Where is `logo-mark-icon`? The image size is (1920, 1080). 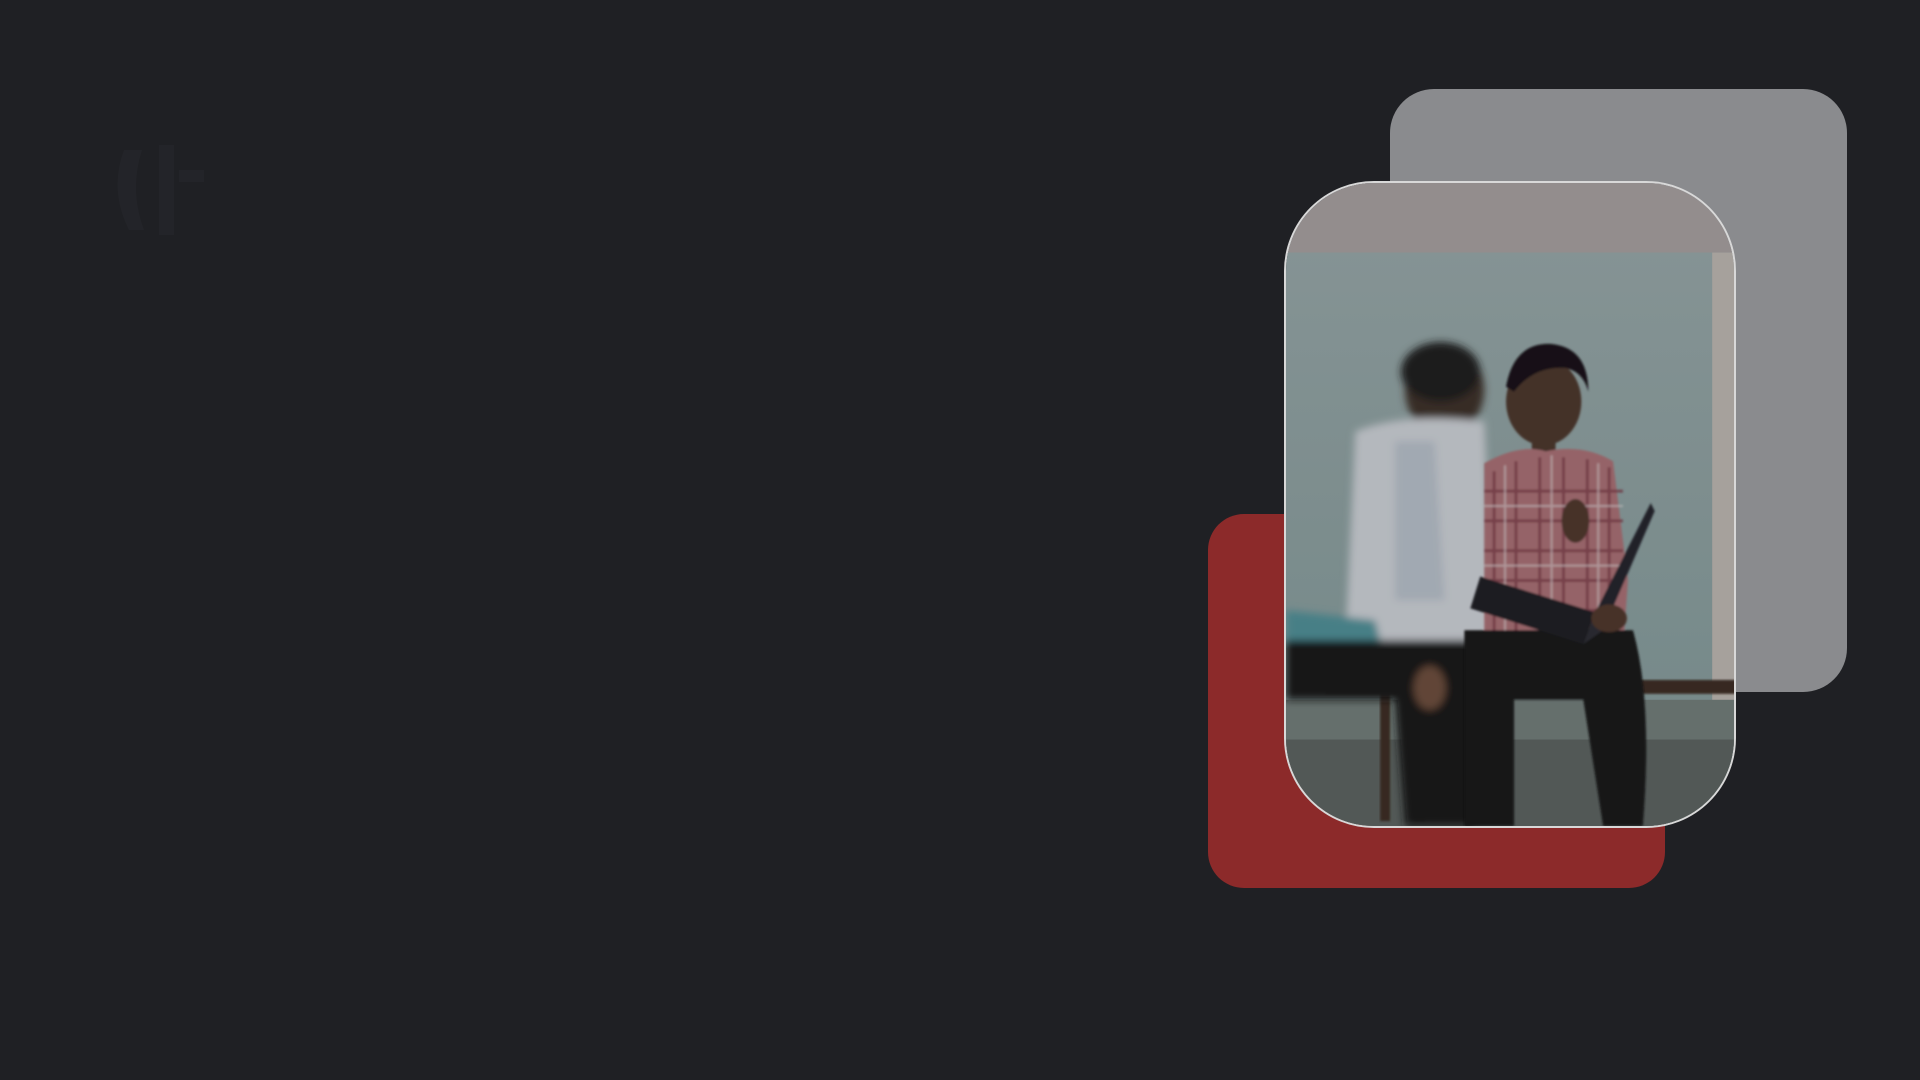
logo-mark-icon is located at coordinates (159, 190).